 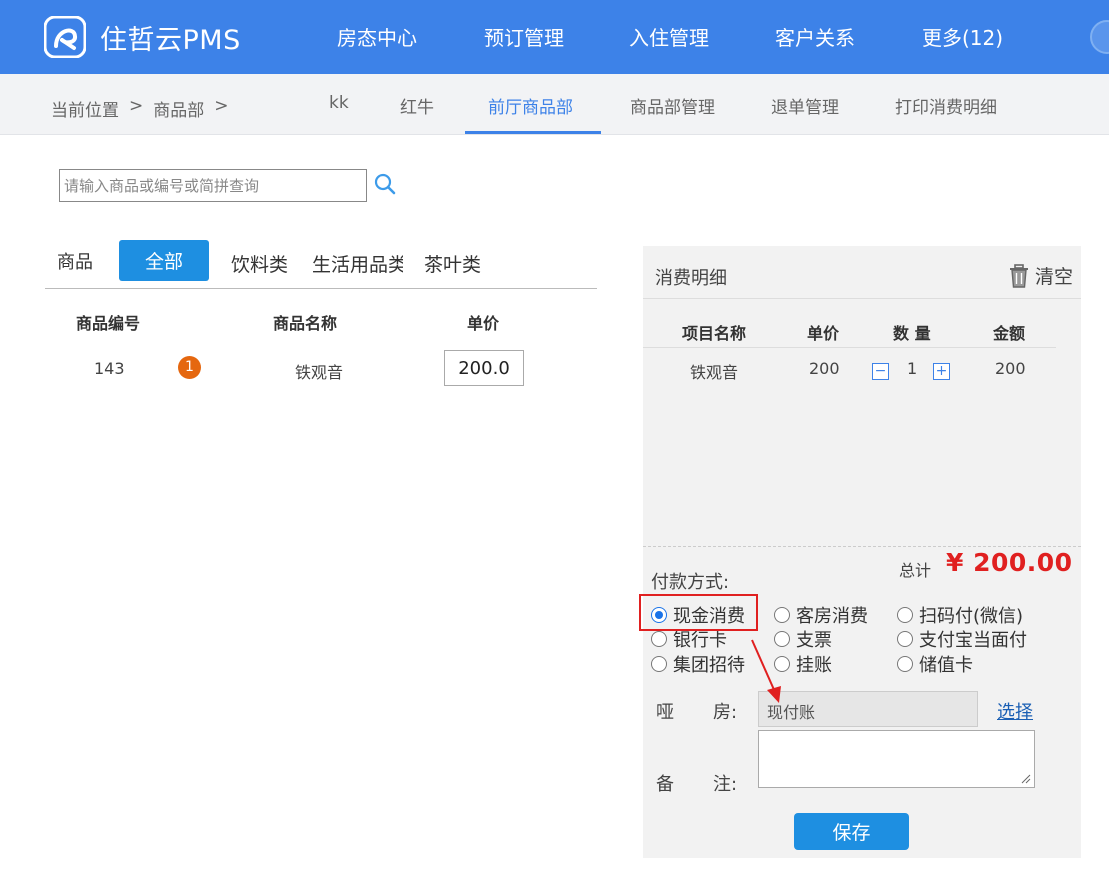 What do you see at coordinates (669, 36) in the screenshot?
I see `nav-checkin: 入住管理` at bounding box center [669, 36].